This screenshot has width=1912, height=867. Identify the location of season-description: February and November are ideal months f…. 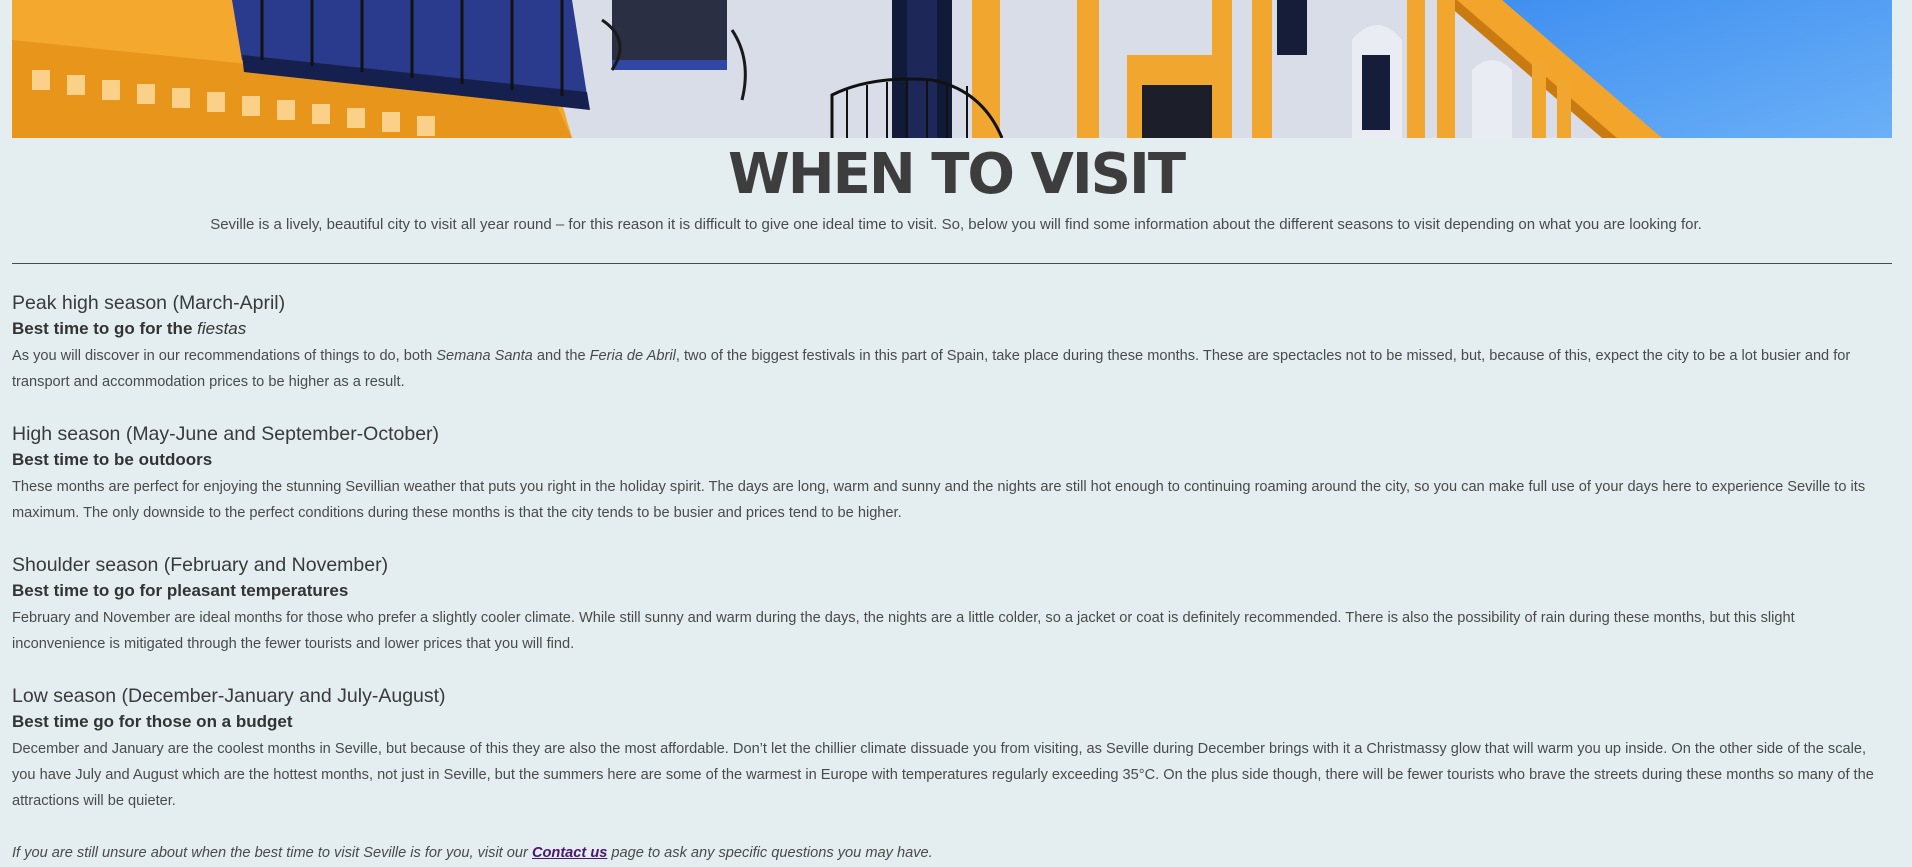
(903, 631).